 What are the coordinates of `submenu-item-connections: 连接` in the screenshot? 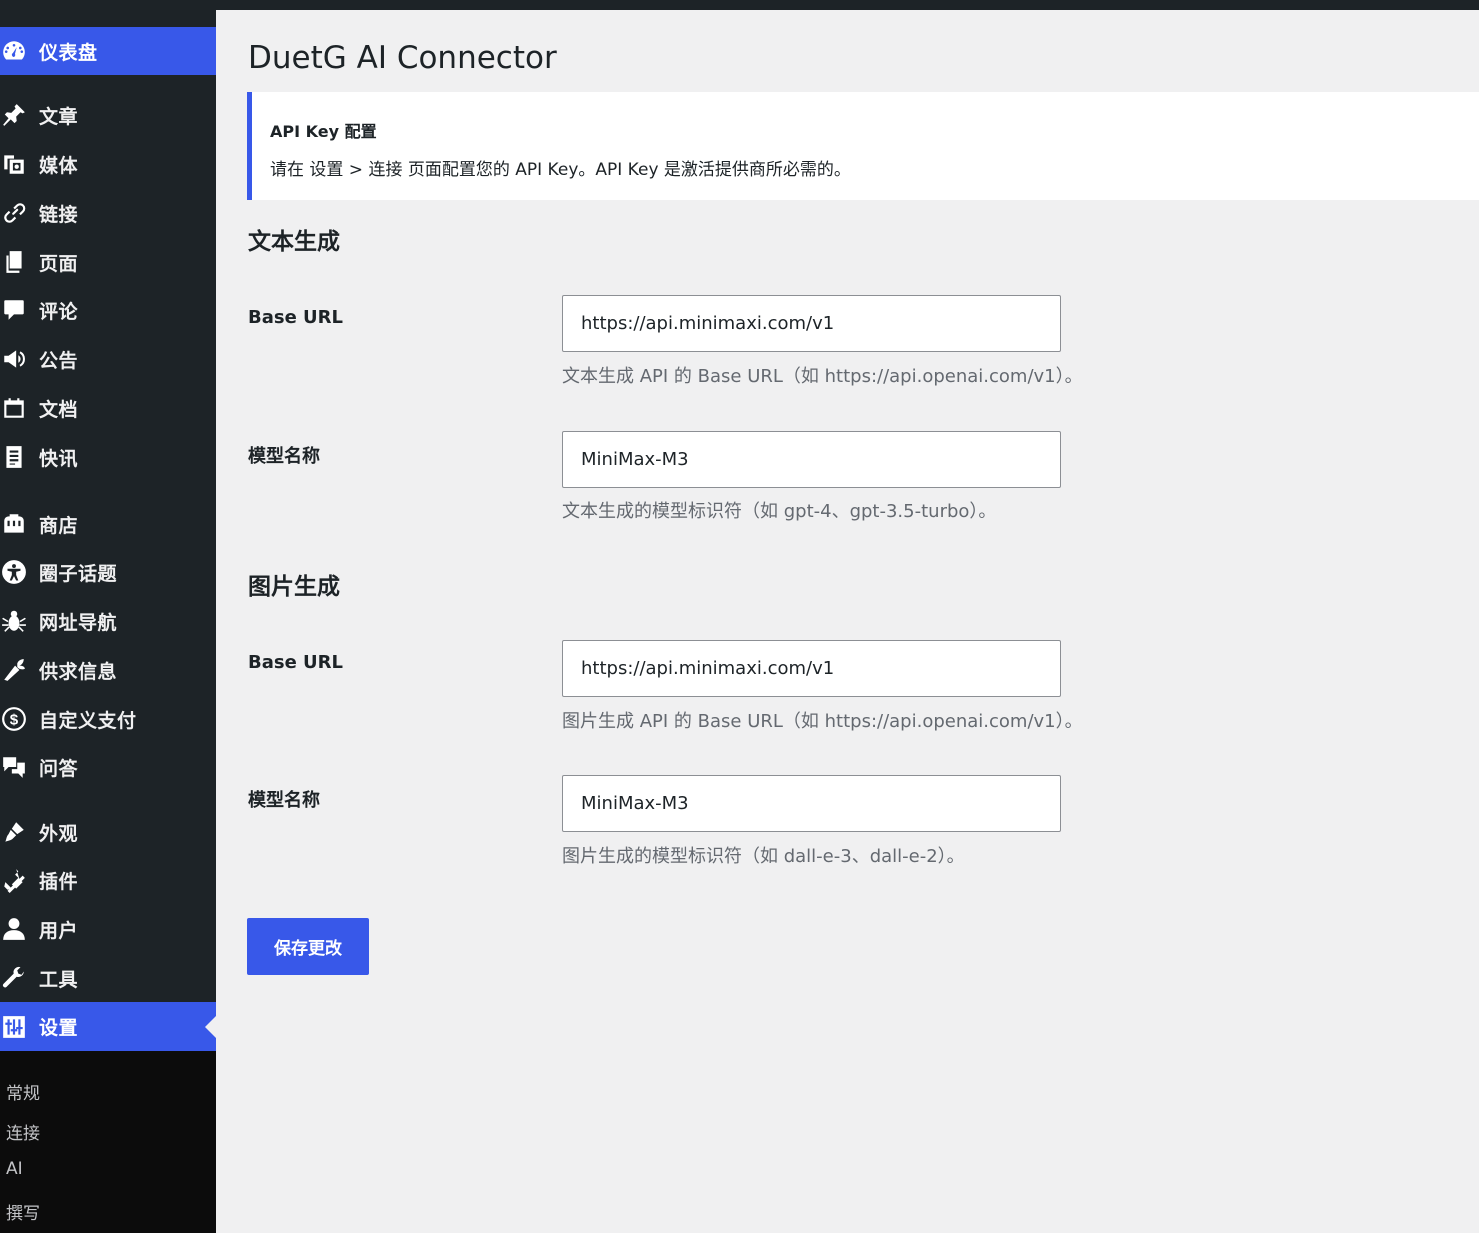 It's located at (23, 1131).